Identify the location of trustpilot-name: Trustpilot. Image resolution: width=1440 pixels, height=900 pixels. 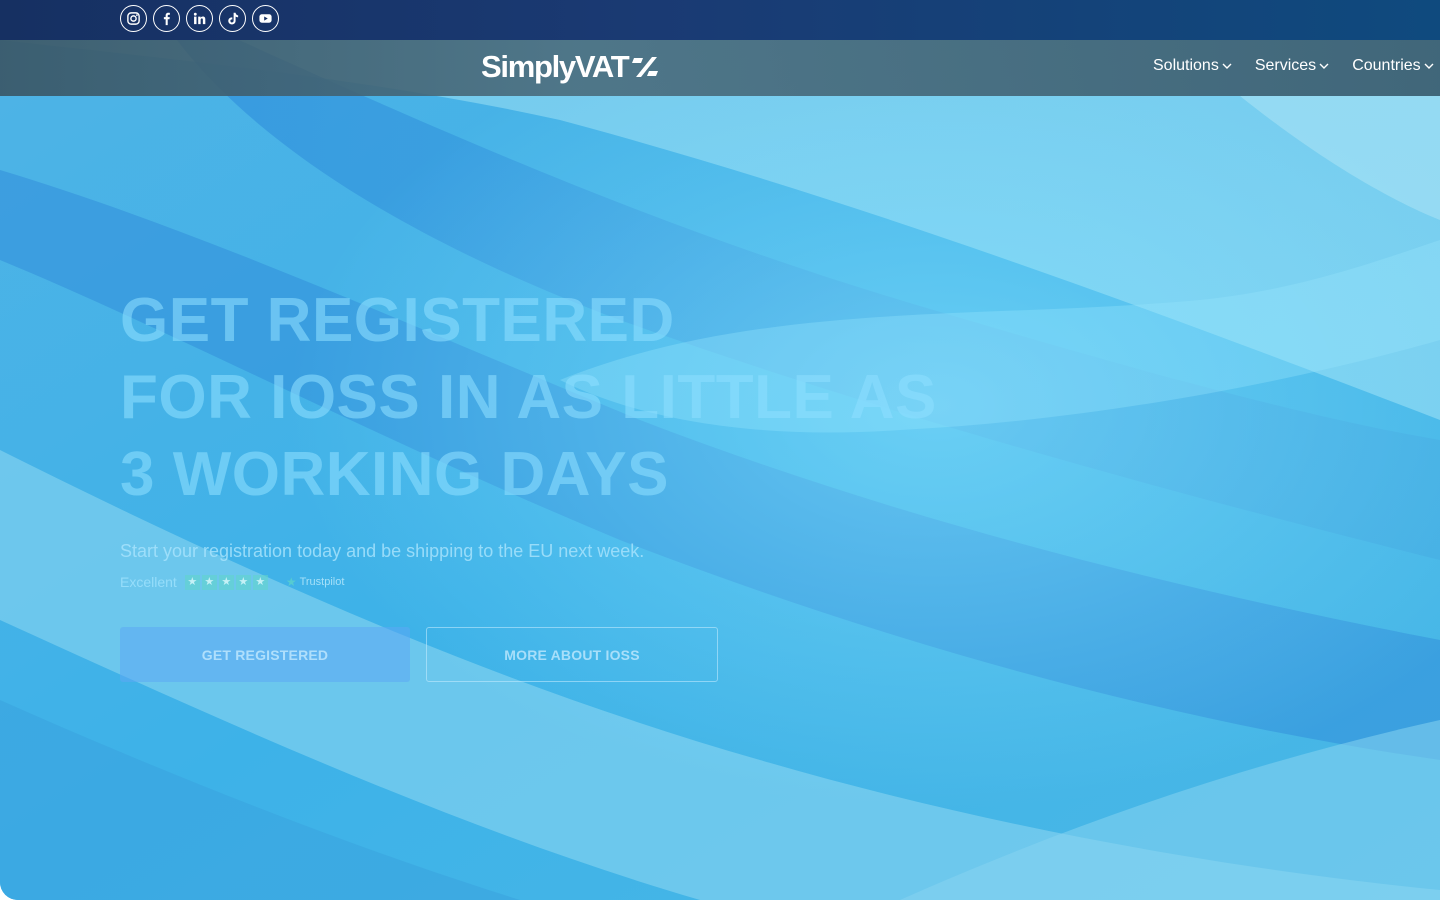
(322, 582).